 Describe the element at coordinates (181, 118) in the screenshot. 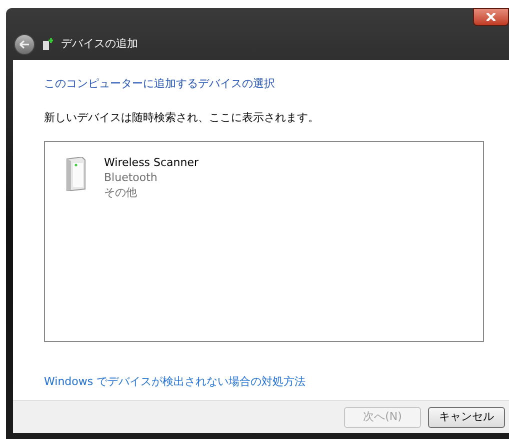

I see `instruction-text: 新しいデバイスは随時検索され、ここに表示されます。` at that location.